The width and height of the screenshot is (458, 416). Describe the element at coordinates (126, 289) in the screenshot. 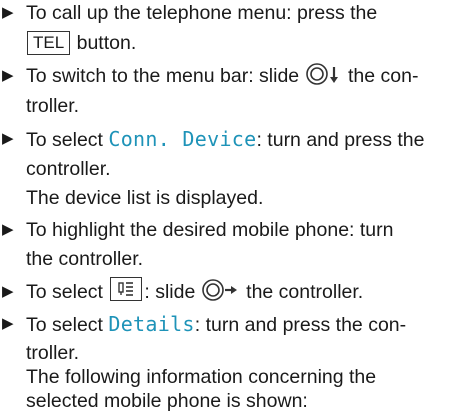

I see `phone-details-key-icon` at that location.